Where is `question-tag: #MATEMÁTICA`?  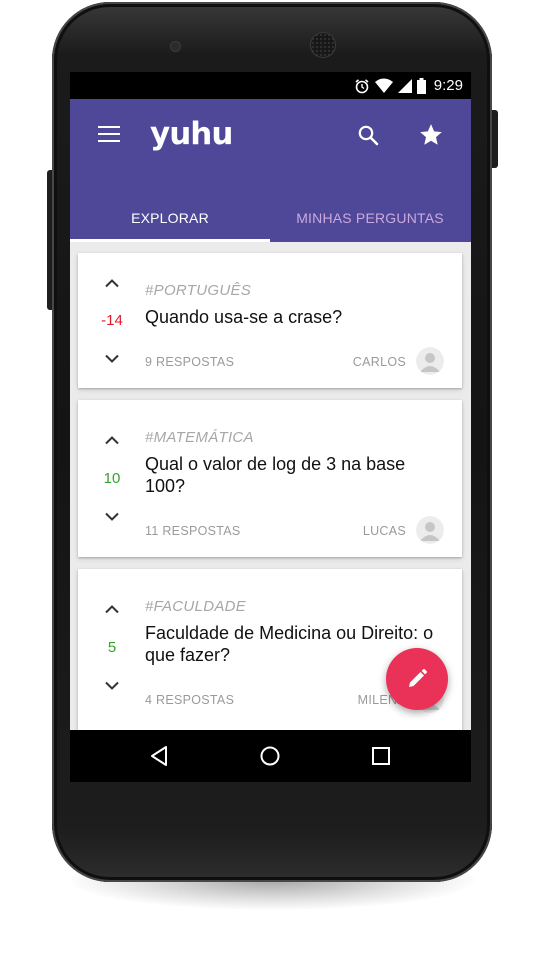
question-tag: #MATEMÁTICA is located at coordinates (199, 437).